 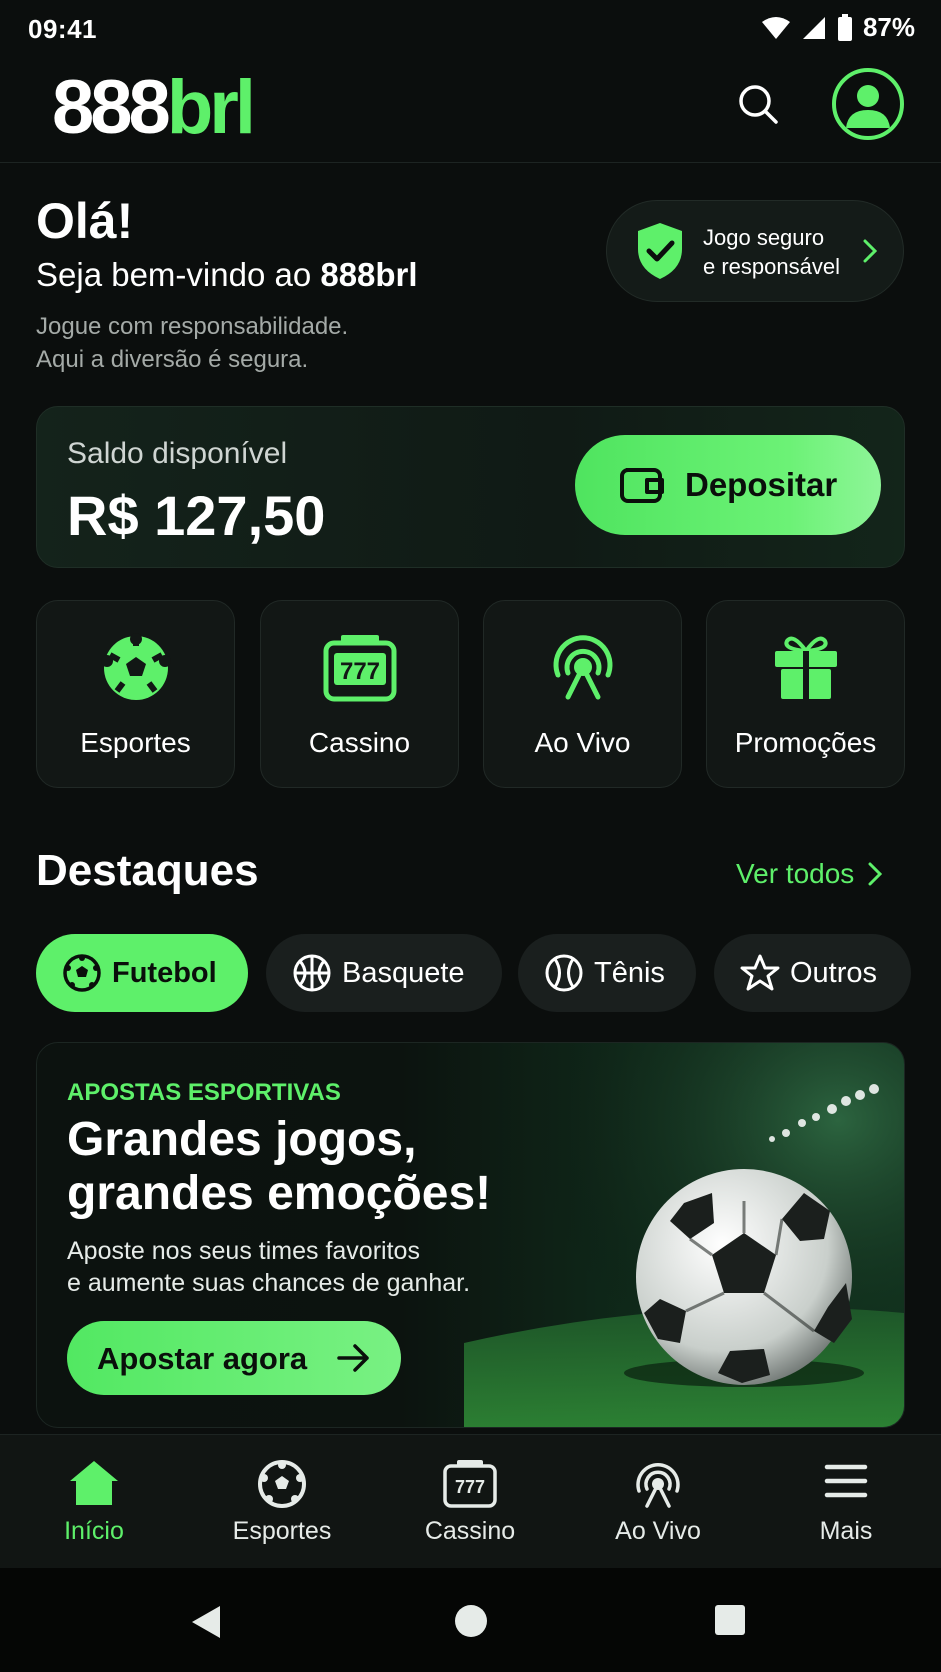 What do you see at coordinates (269, 1283) in the screenshot?
I see `banner-text-line-2: e aumente suas chances de ganhar.` at bounding box center [269, 1283].